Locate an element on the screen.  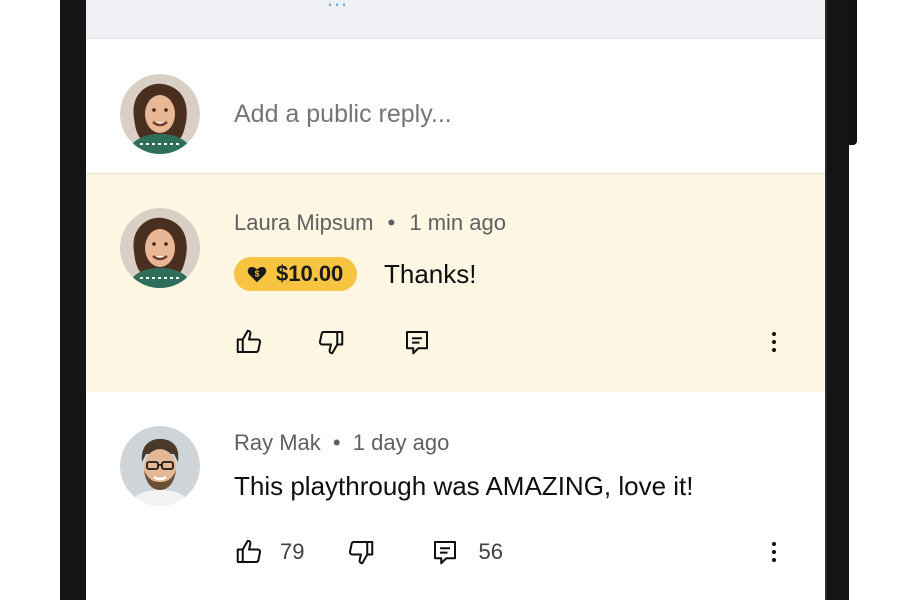
super-chat-amount: $10.00 is located at coordinates (310, 273).